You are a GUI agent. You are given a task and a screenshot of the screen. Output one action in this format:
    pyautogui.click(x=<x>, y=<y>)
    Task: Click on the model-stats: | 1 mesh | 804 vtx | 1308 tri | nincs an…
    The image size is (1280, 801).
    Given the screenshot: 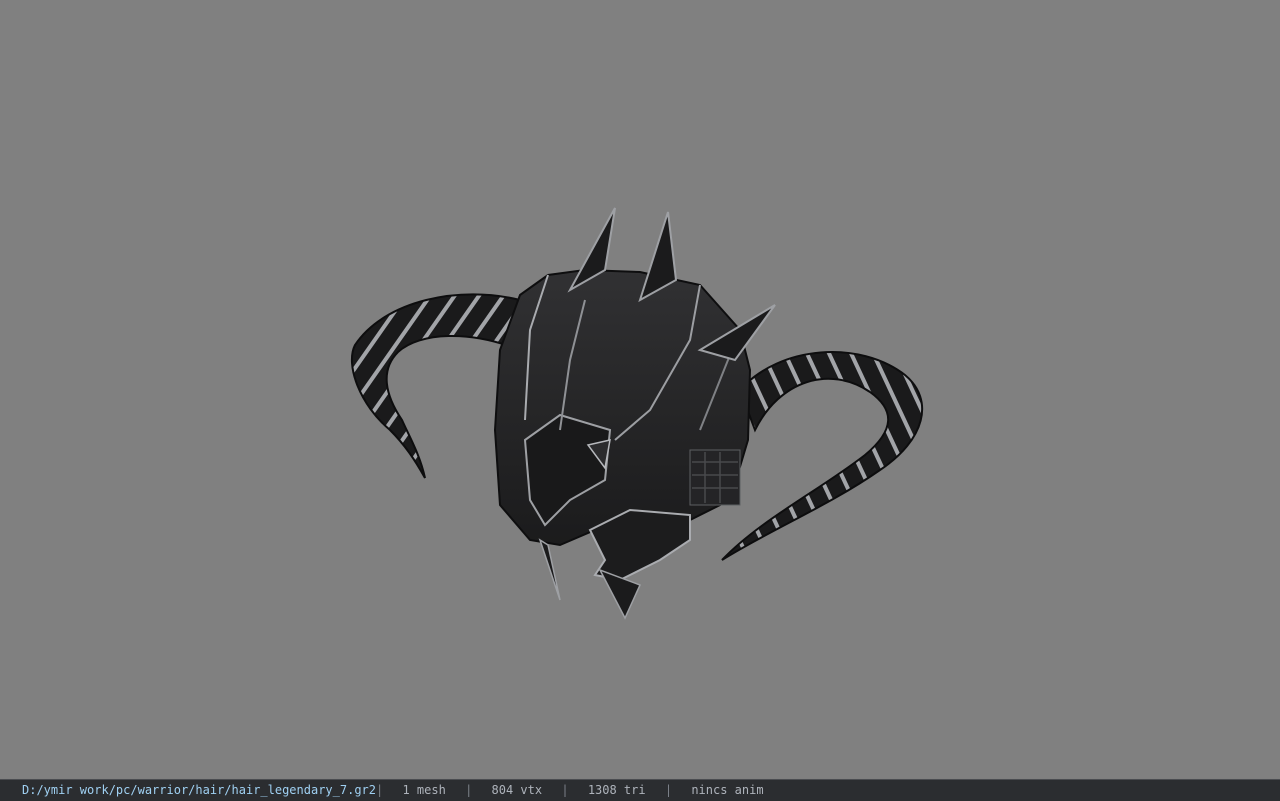 What is the action you would take?
    pyautogui.click(x=570, y=790)
    